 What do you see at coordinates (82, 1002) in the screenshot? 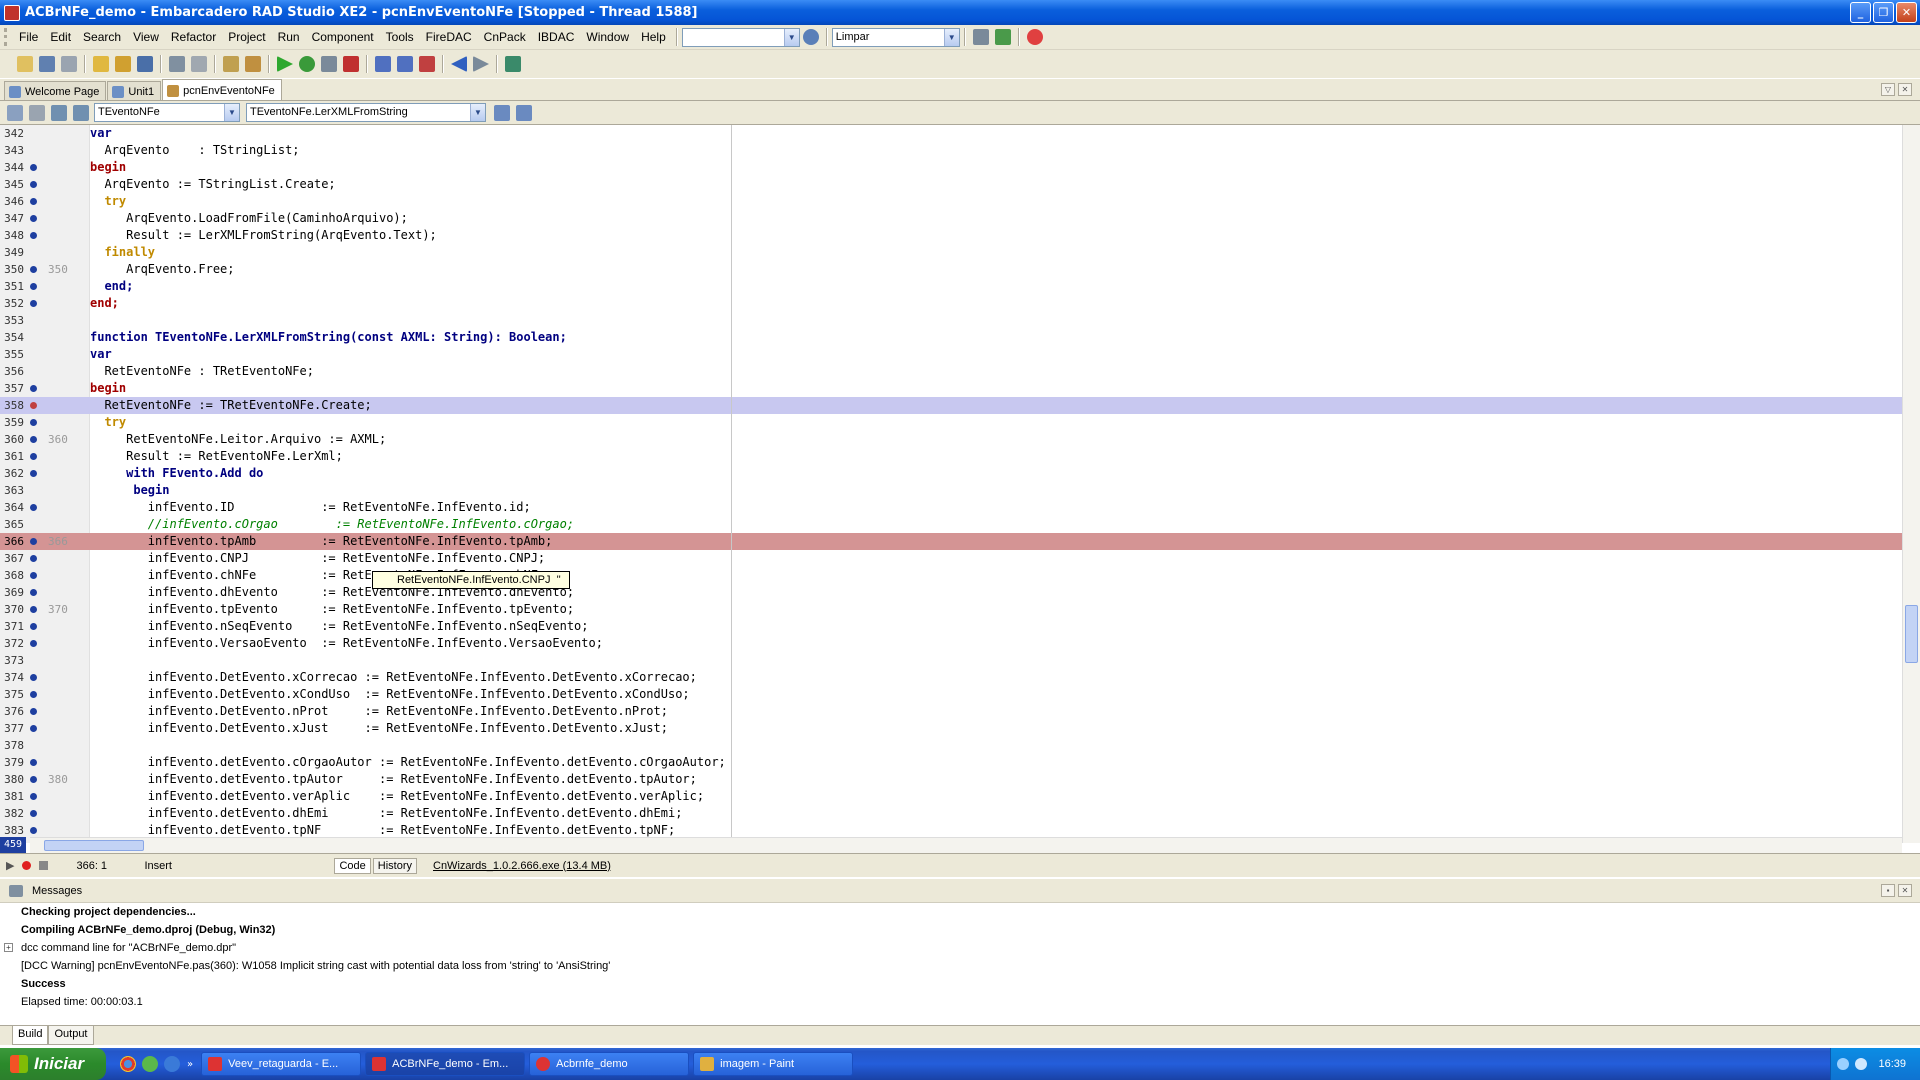
I see `message-line: Elapsed time: 00:00:03.1` at bounding box center [82, 1002].